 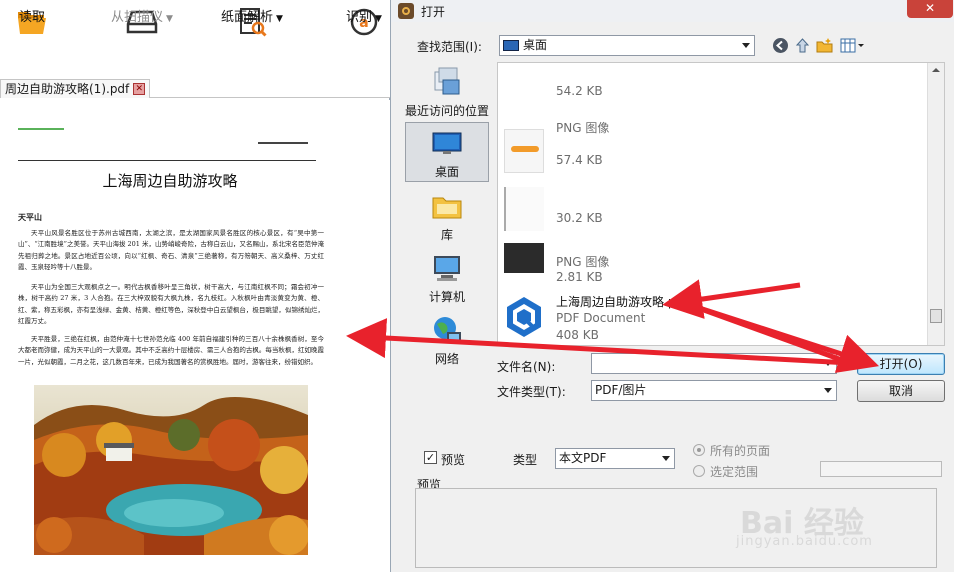 I want to click on open-button: 打开(O), so click(x=901, y=364).